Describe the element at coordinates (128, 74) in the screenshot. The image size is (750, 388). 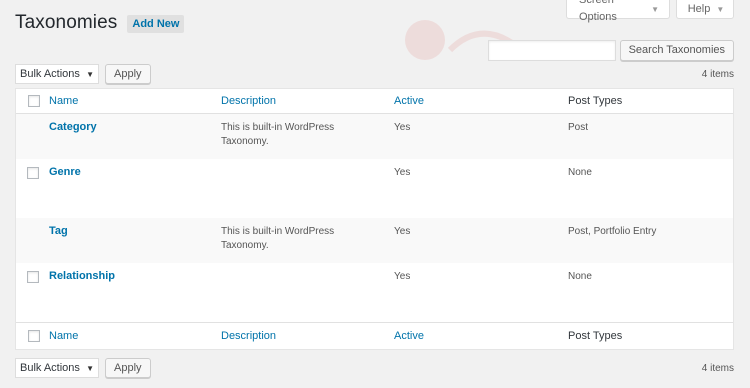
I see `apply-button: Apply` at that location.